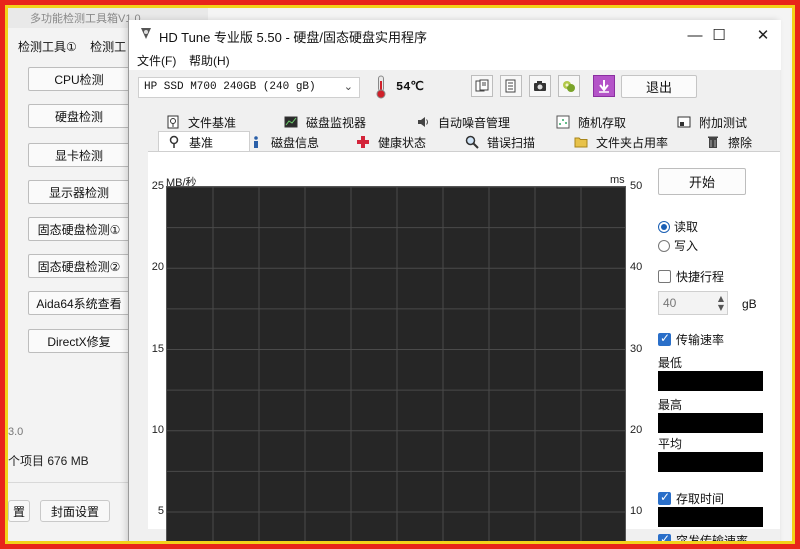 This screenshot has height=549, width=800. Describe the element at coordinates (157, 186) in the screenshot. I see `y-left-tick: 25` at that location.